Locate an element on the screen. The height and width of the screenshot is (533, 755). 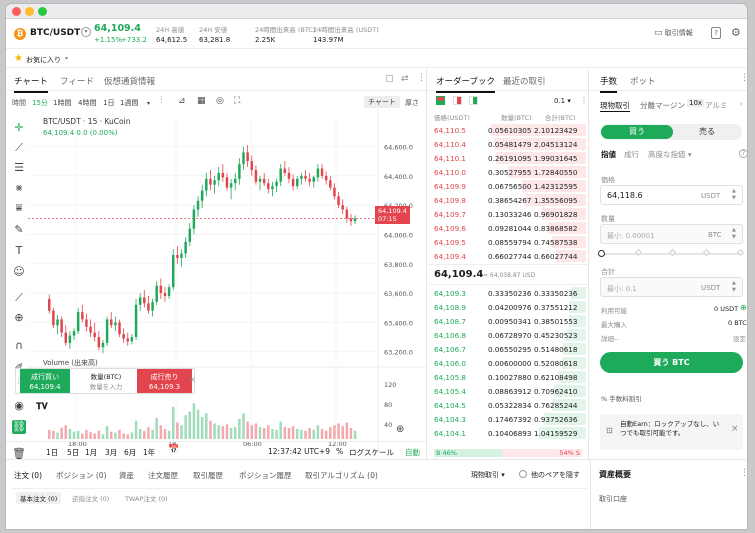
trendline-icon: ⟋ is located at coordinates (19, 148).